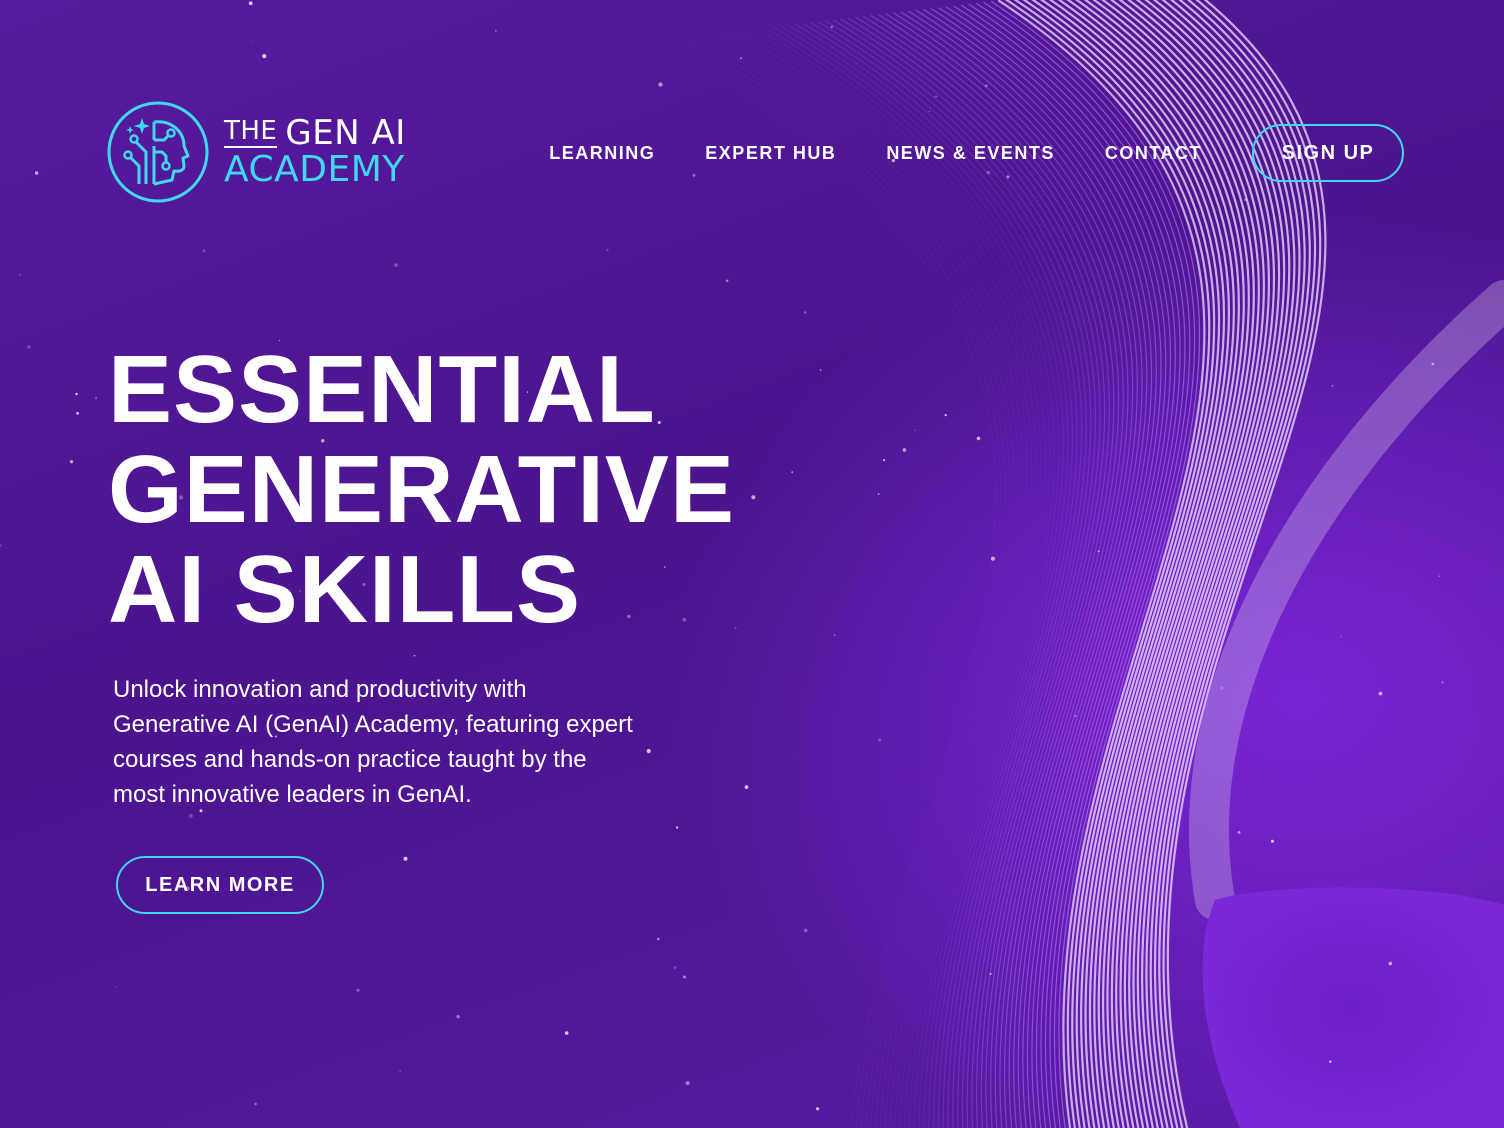 The width and height of the screenshot is (1504, 1128). I want to click on hero-title-line: AI SKILLS, so click(345, 589).